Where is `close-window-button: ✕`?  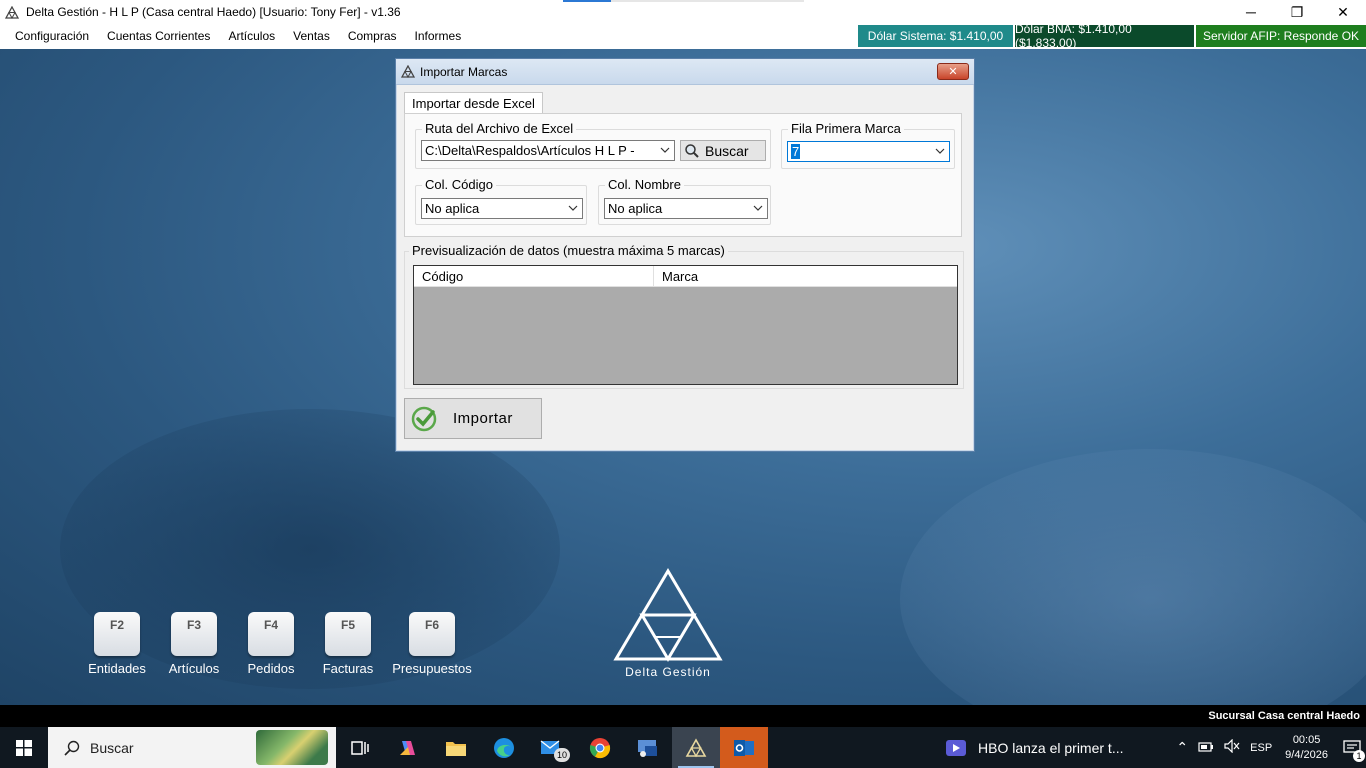
close-window-button: ✕ is located at coordinates (1343, 12).